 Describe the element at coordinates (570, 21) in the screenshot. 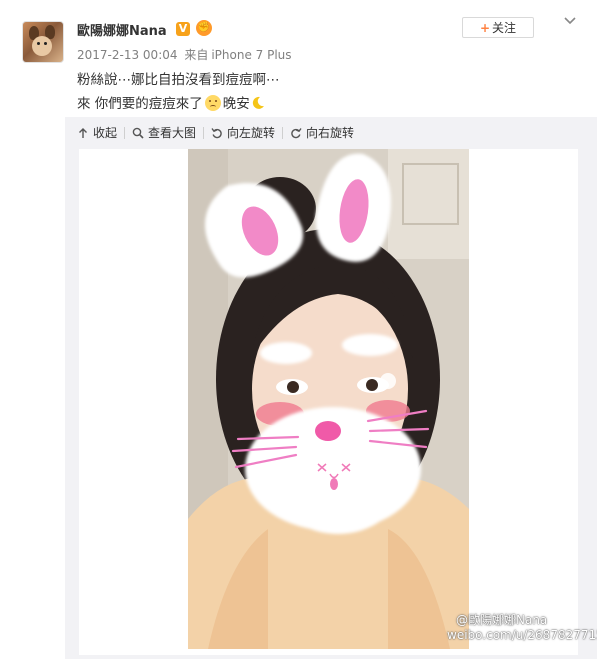

I see `chevron-down-icon` at that location.